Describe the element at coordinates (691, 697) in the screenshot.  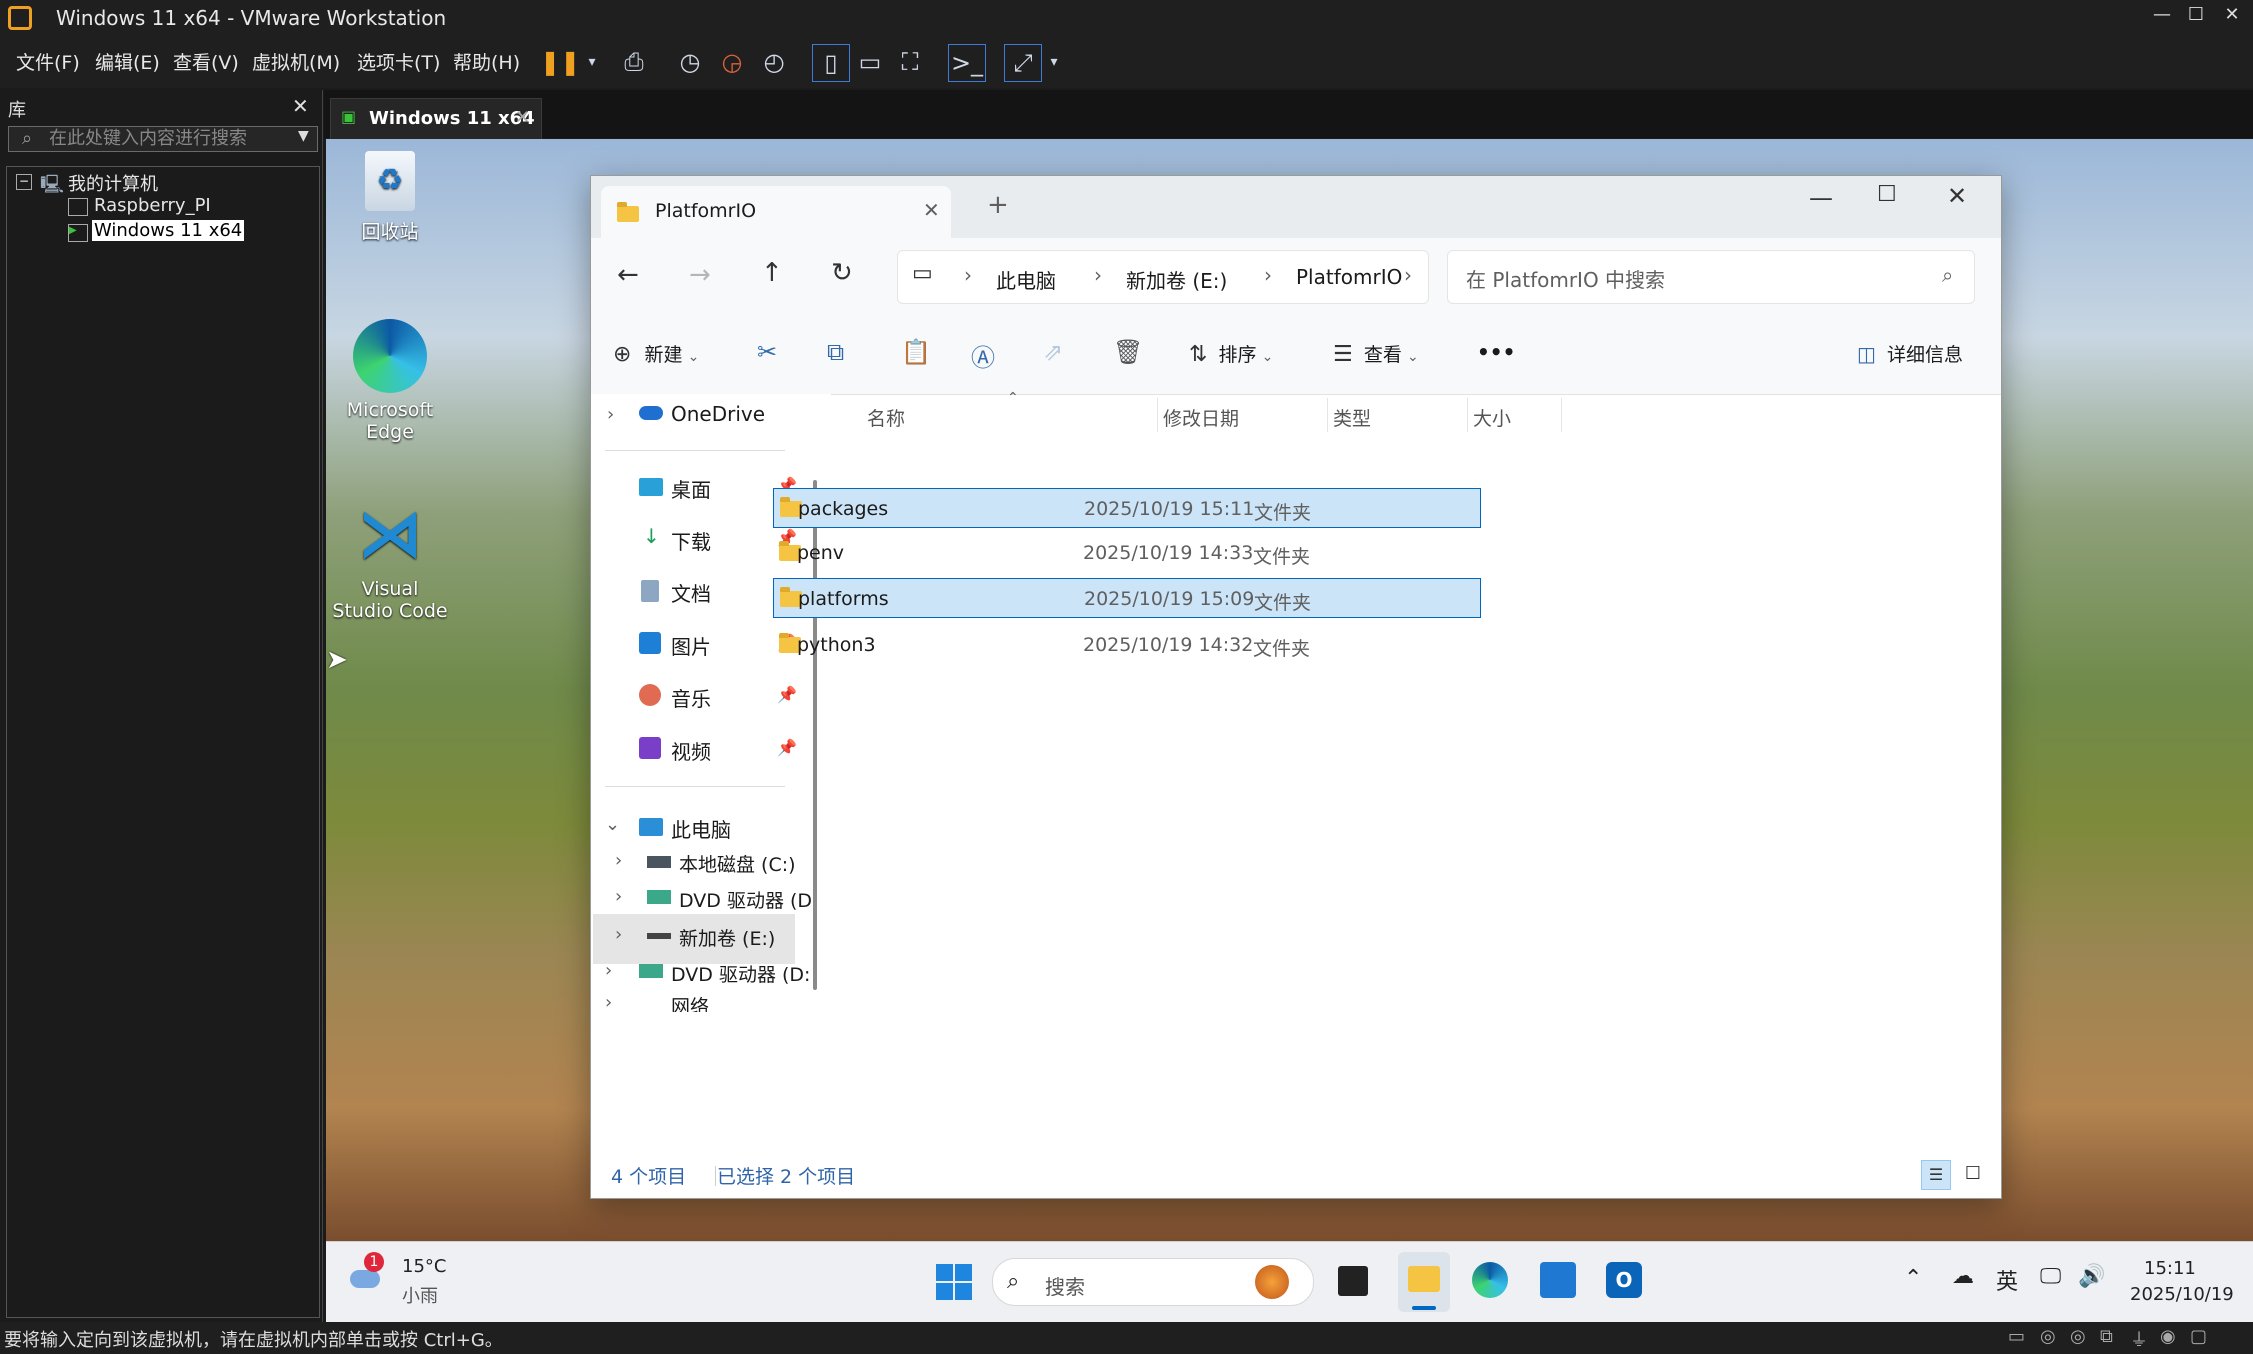
I see `nav-music: 音乐` at that location.